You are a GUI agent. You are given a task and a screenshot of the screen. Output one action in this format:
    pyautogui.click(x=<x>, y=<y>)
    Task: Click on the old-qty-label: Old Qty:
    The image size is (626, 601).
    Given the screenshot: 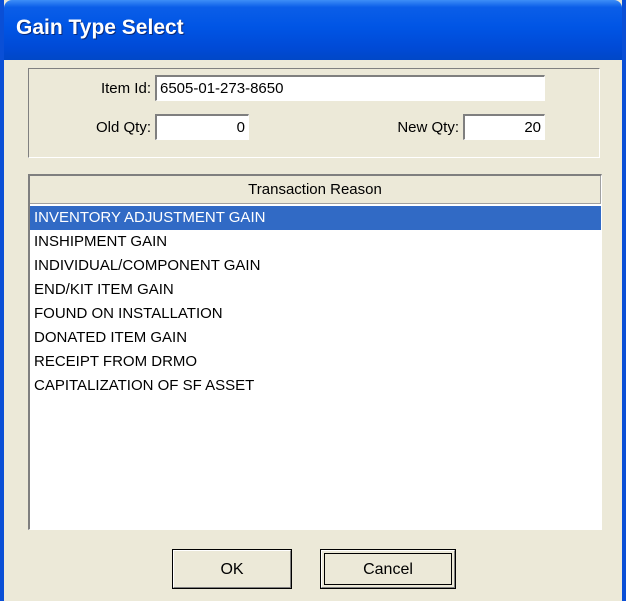 What is the action you would take?
    pyautogui.click(x=123, y=127)
    